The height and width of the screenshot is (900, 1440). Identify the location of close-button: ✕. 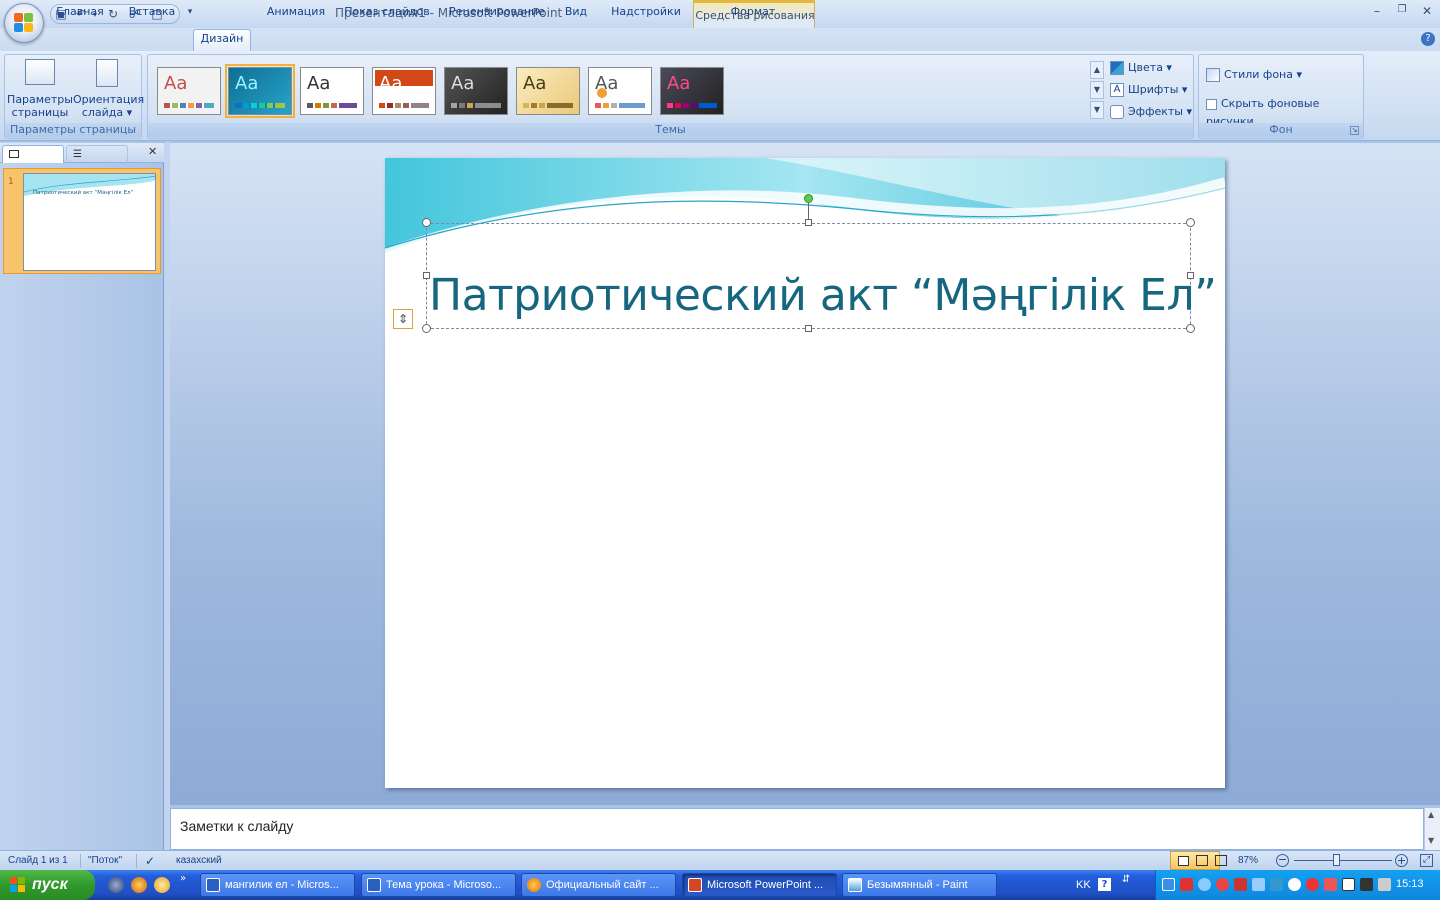
(1427, 13).